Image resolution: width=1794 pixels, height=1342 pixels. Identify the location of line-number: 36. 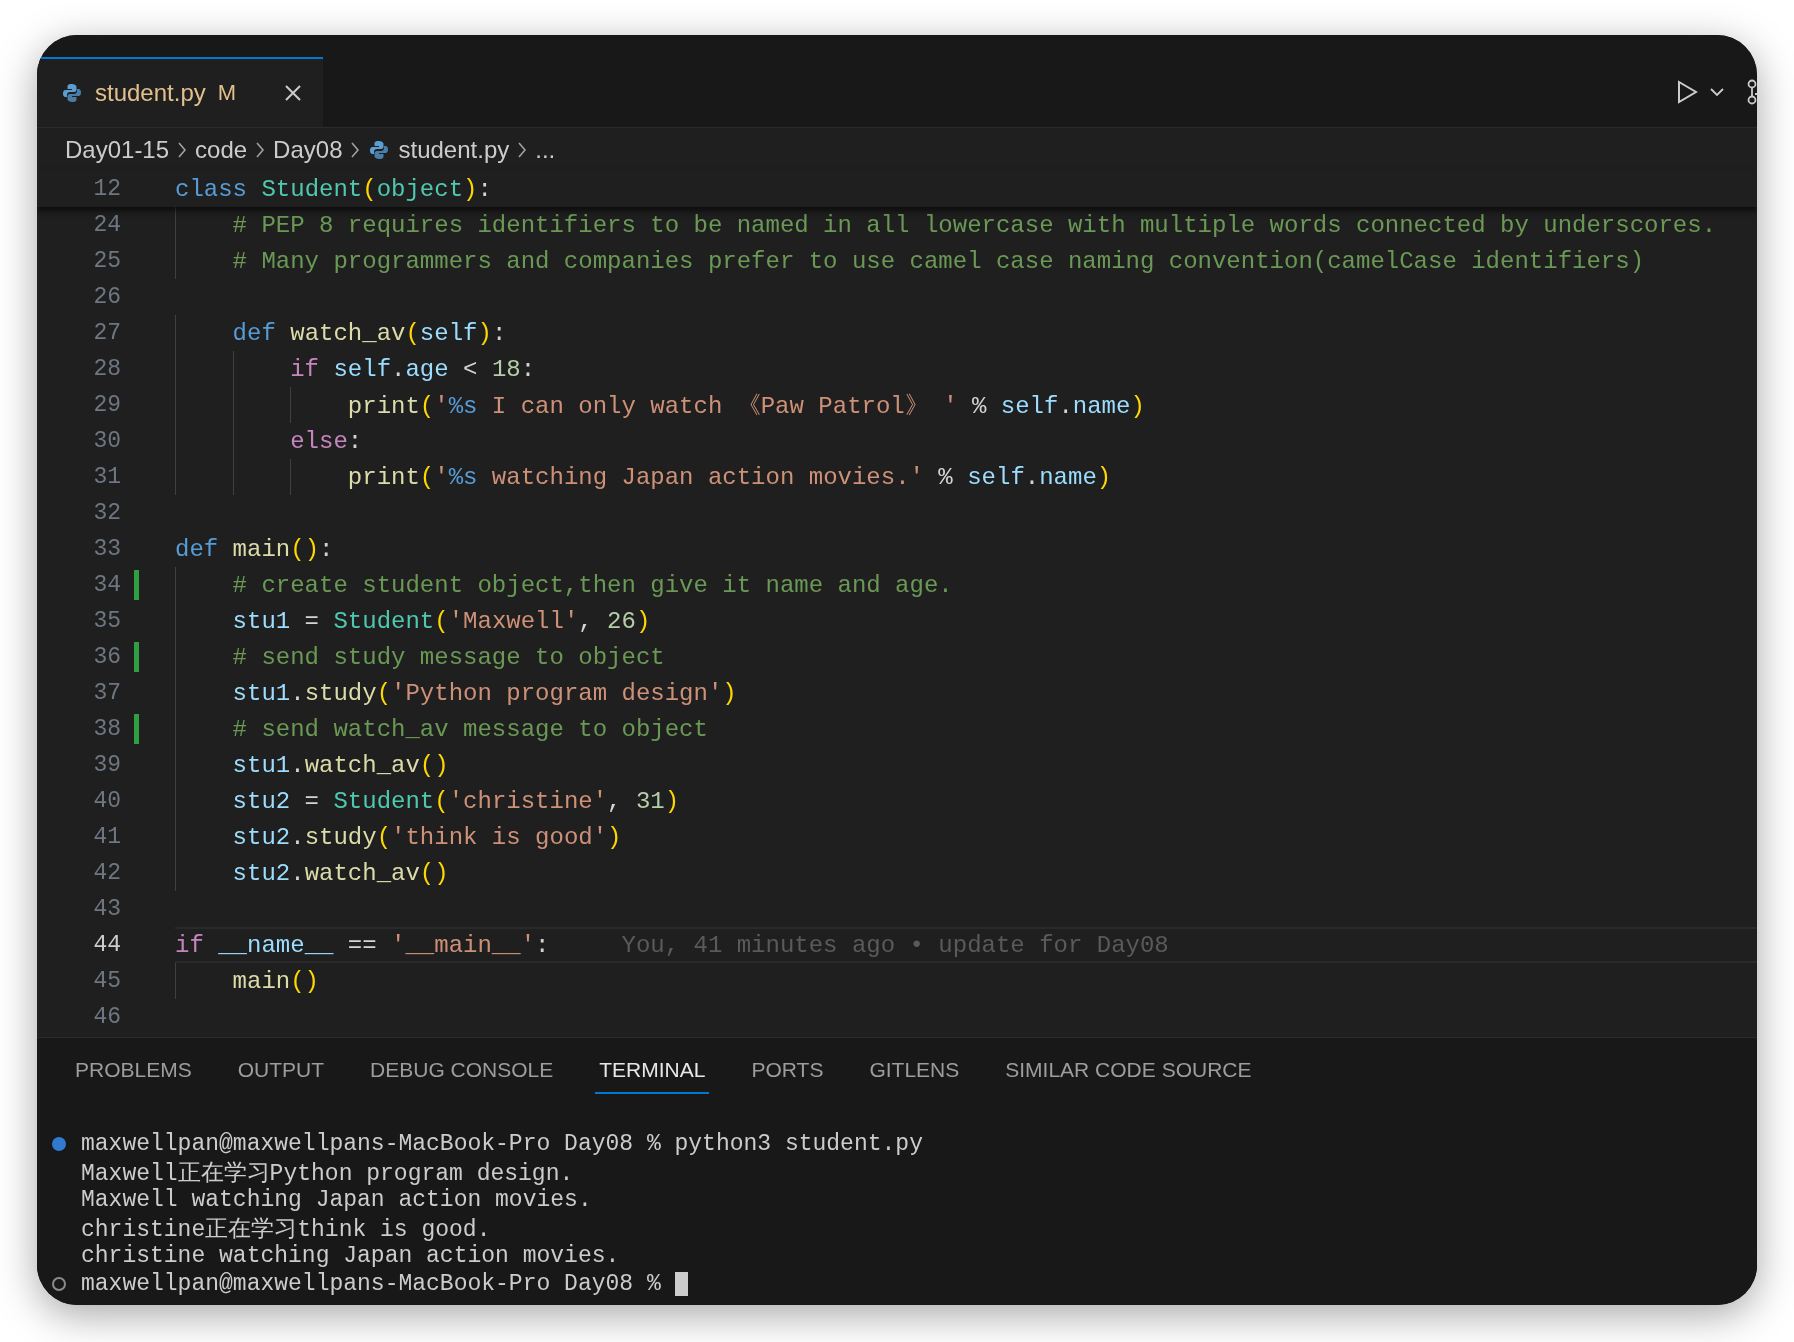
(106, 657).